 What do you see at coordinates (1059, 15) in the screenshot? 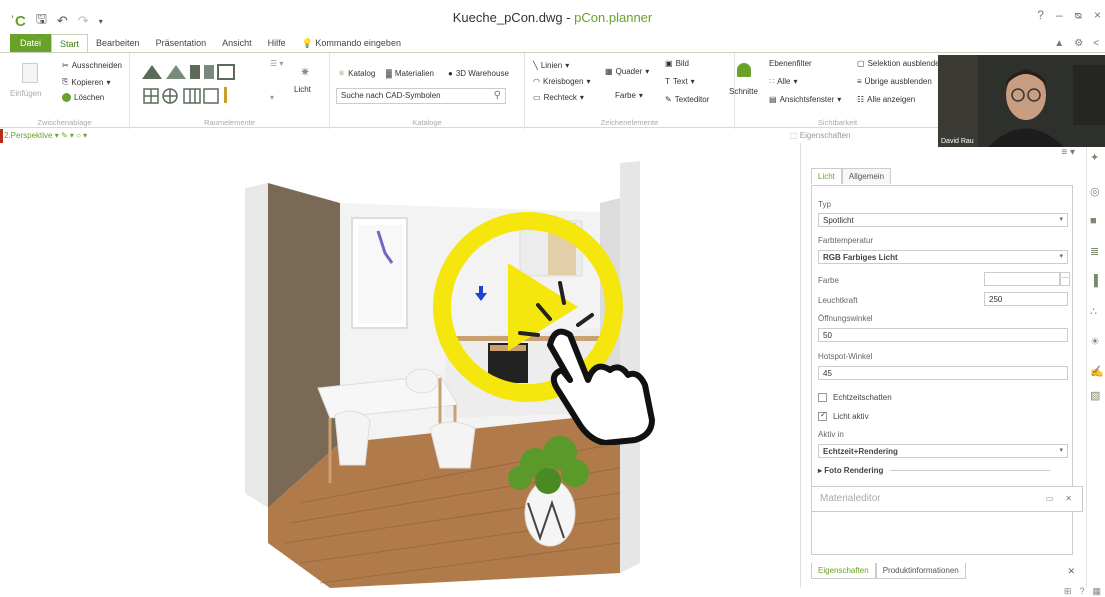
I see `minimize-icon: –` at bounding box center [1059, 15].